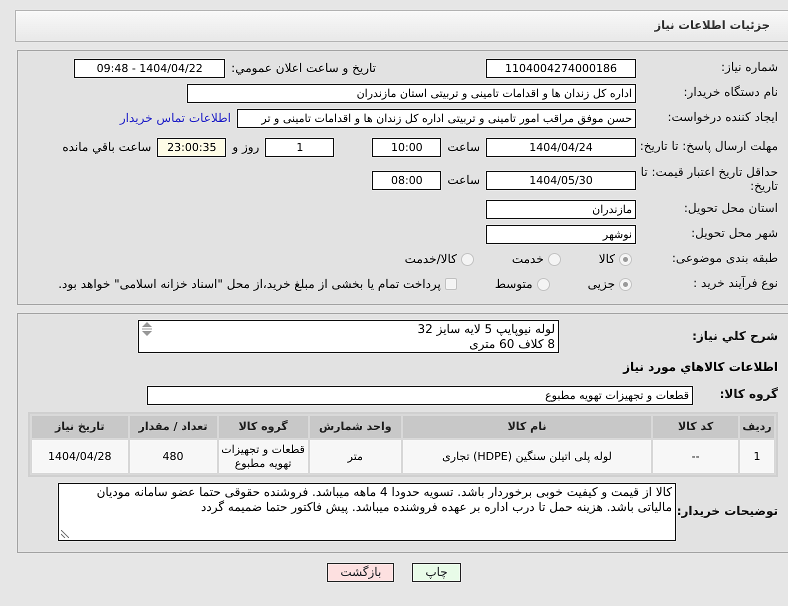 The image size is (788, 606). Describe the element at coordinates (735, 284) in the screenshot. I see `field-label: نوع فرآیند خرید :` at that location.